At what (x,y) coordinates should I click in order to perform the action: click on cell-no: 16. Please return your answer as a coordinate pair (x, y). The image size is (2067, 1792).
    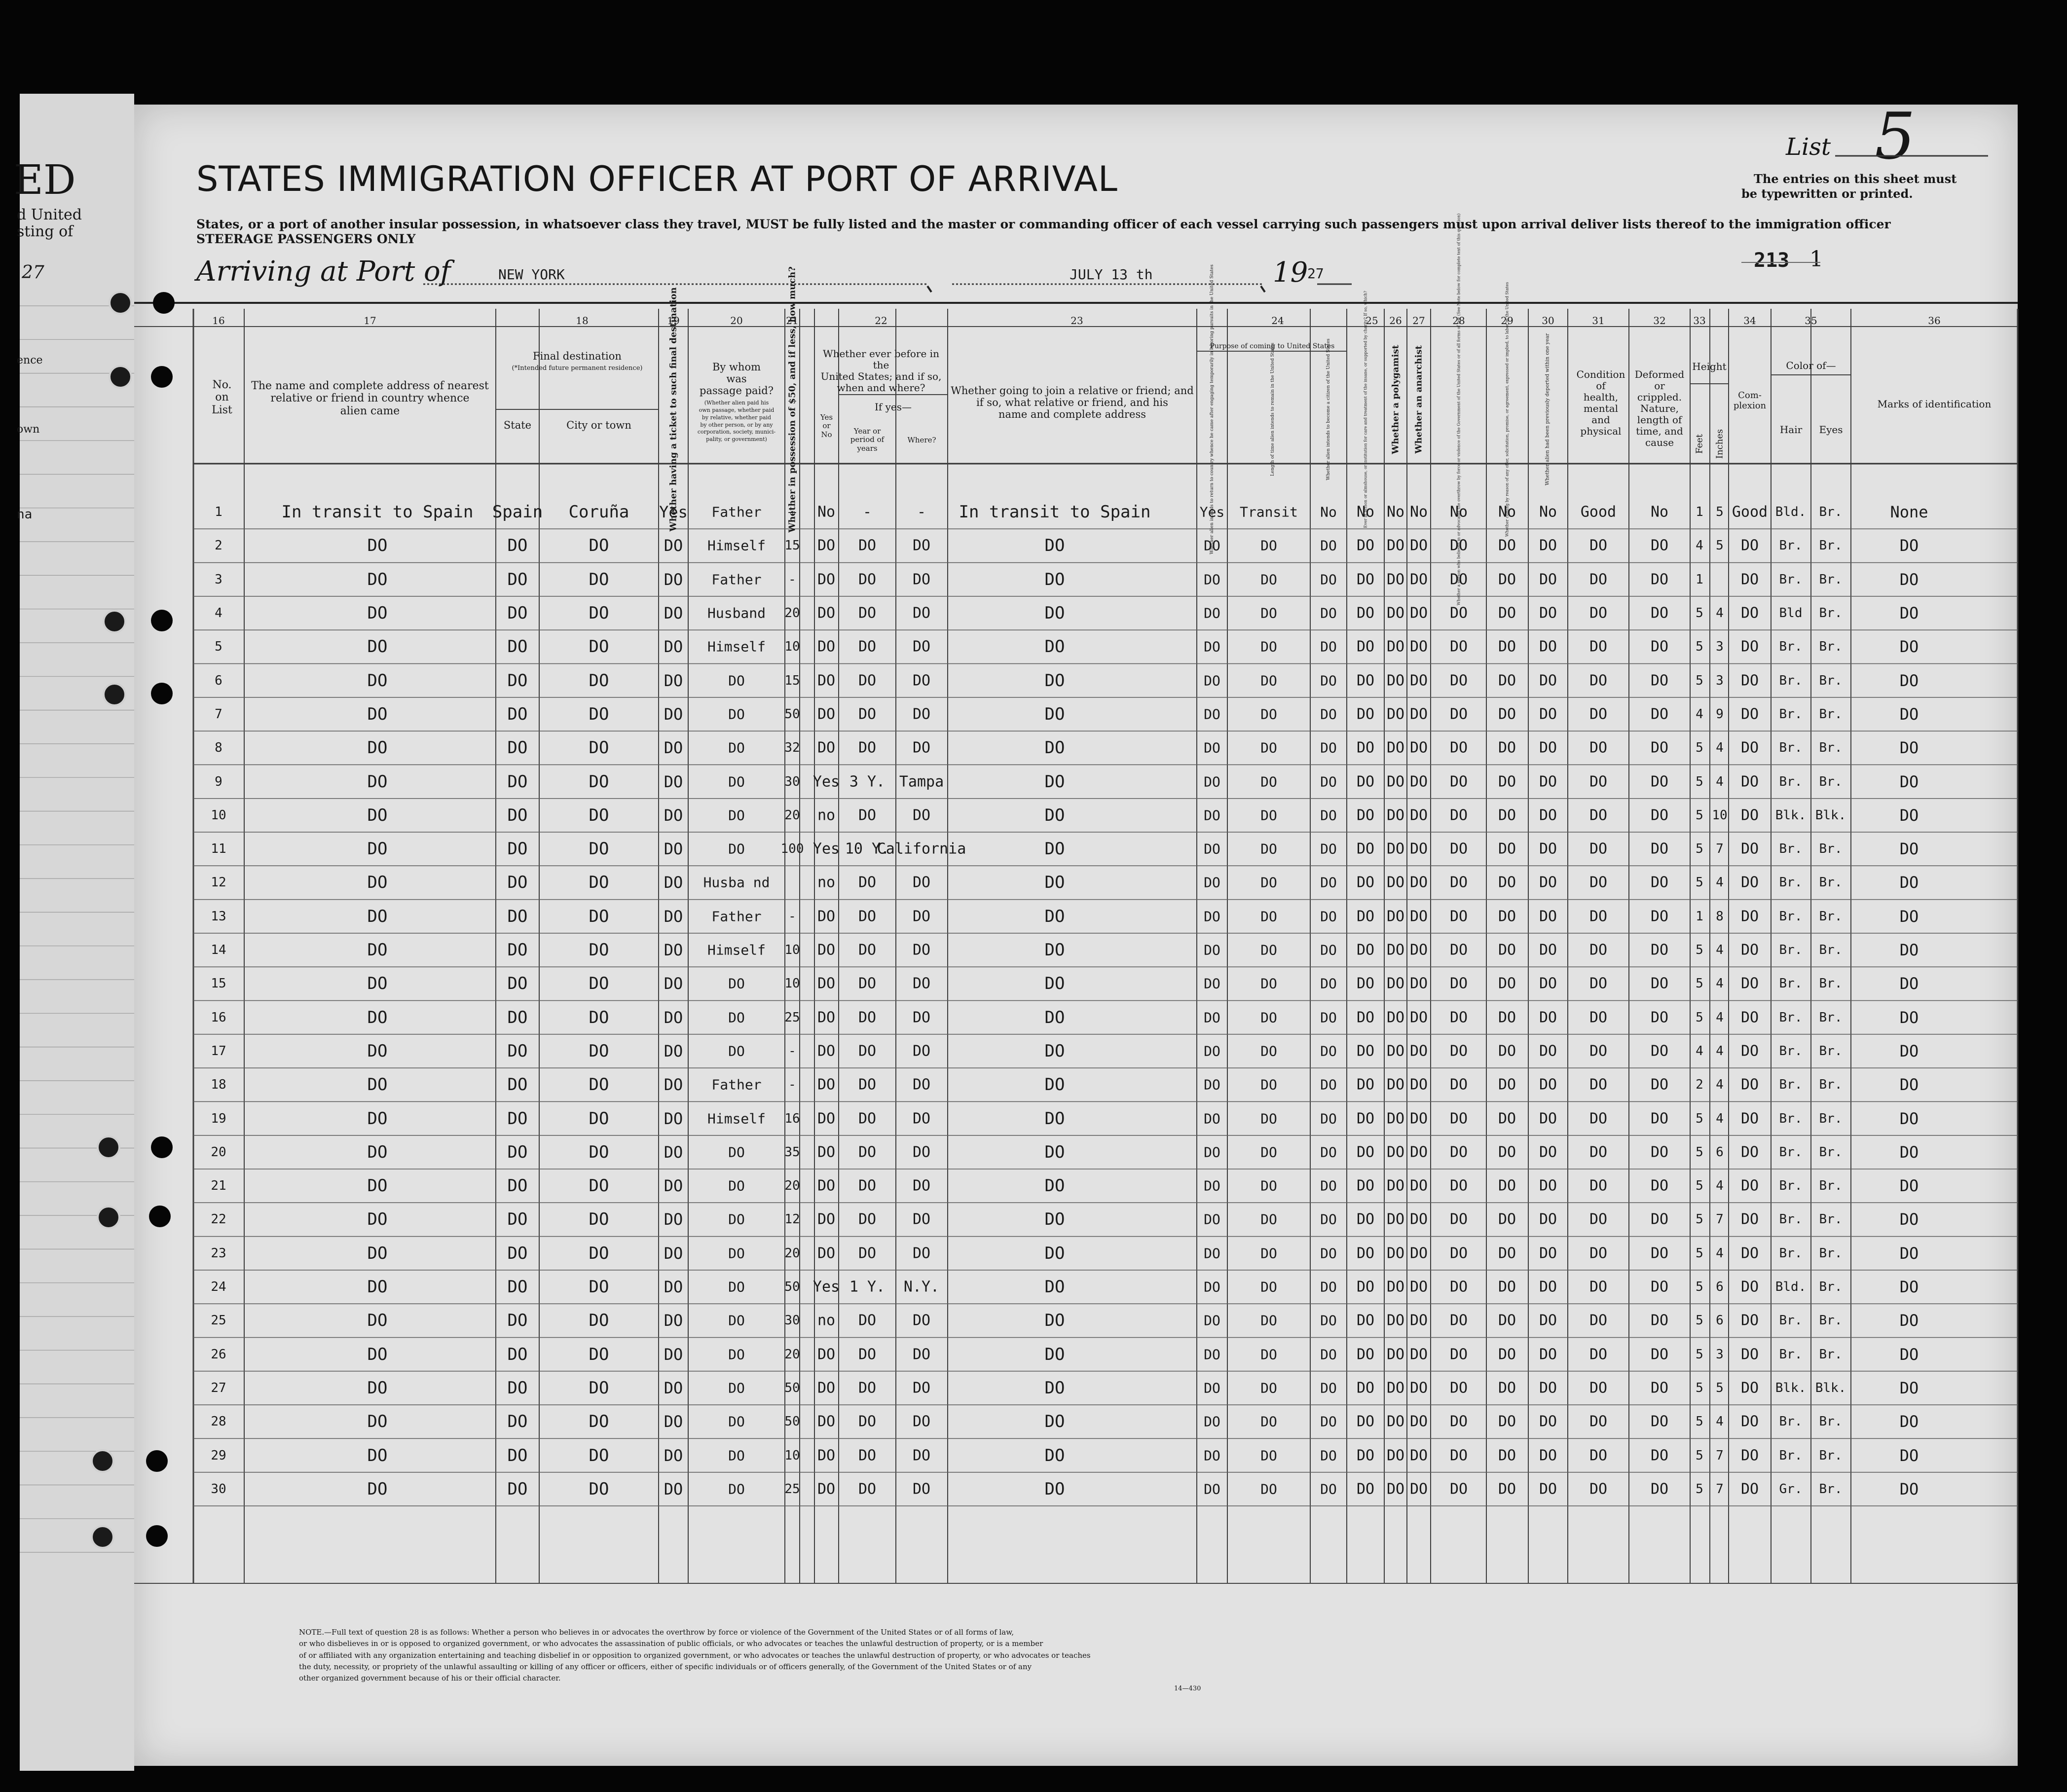
    Looking at the image, I should click on (218, 1017).